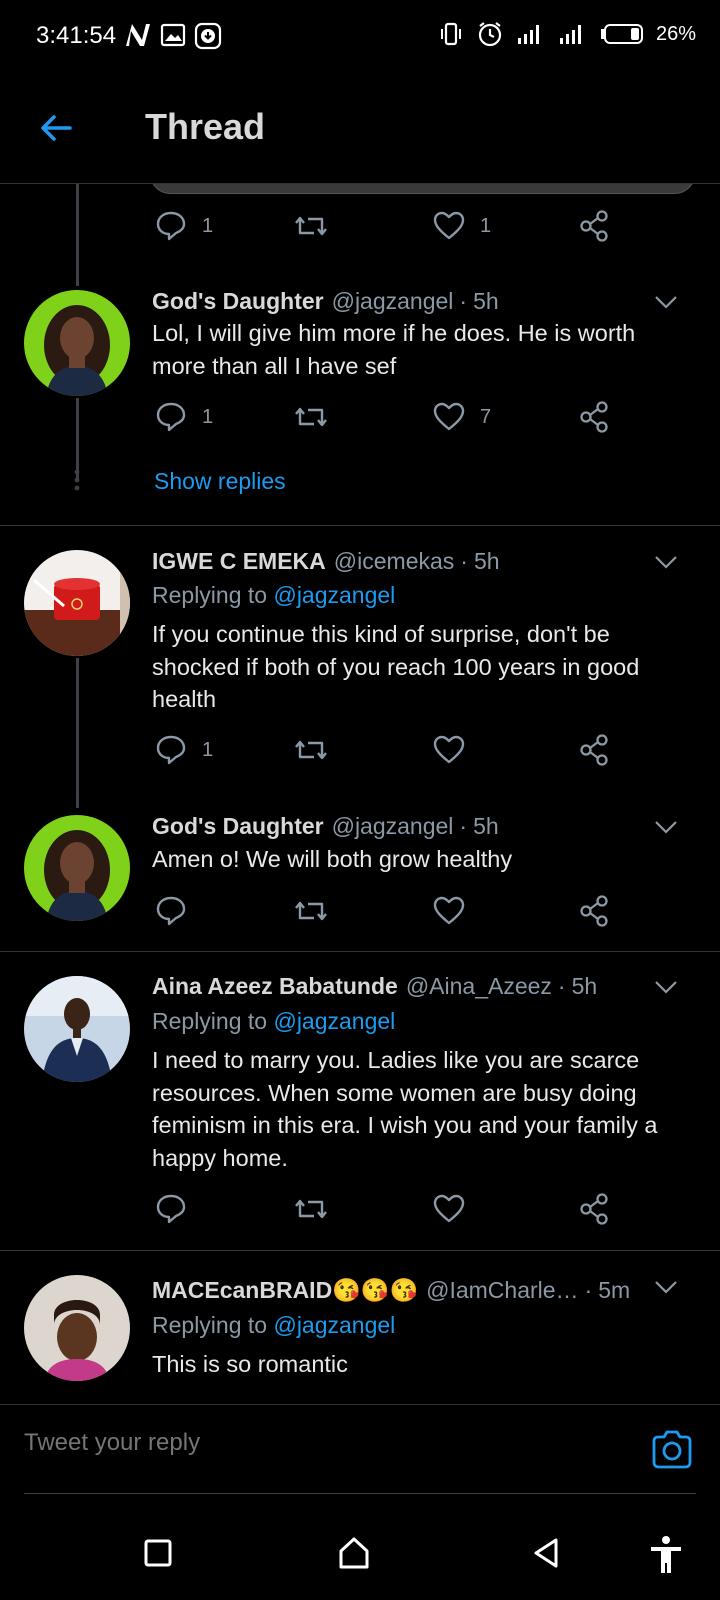 This screenshot has width=720, height=1600. I want to click on vibrate-icon, so click(450, 34).